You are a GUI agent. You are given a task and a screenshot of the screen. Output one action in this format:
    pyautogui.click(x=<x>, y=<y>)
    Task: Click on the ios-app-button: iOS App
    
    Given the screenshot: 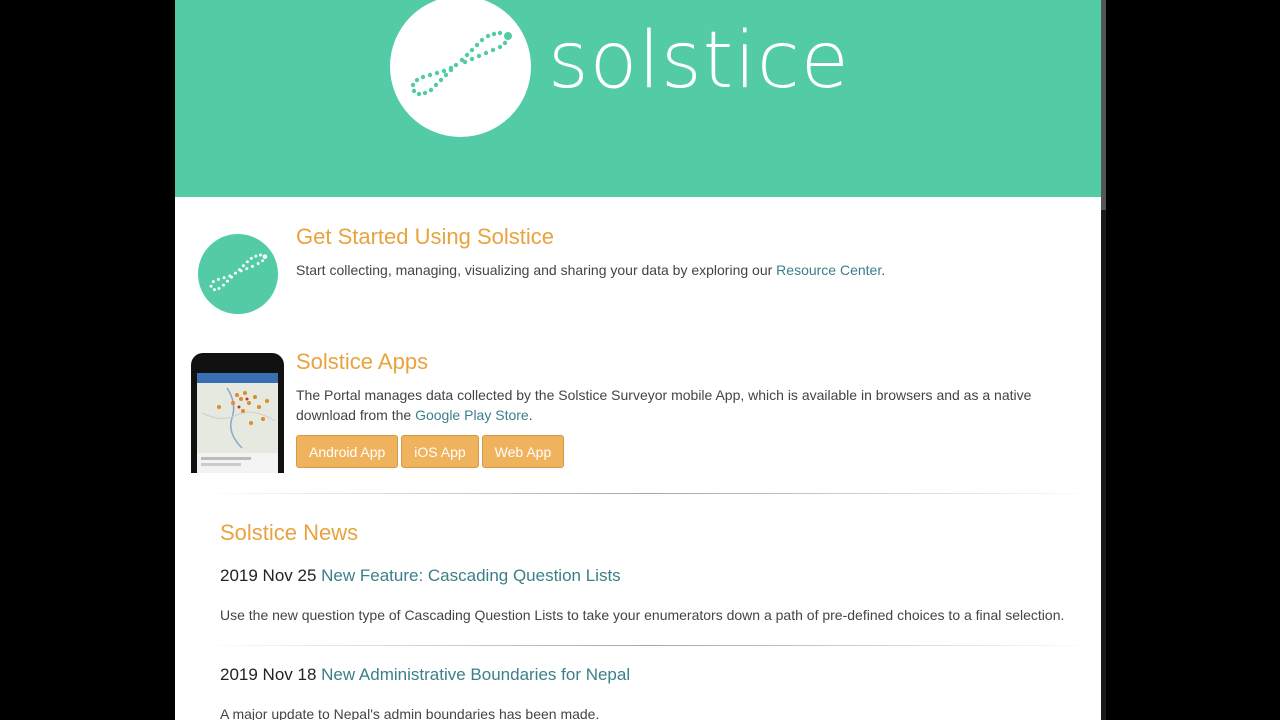 What is the action you would take?
    pyautogui.click(x=440, y=451)
    